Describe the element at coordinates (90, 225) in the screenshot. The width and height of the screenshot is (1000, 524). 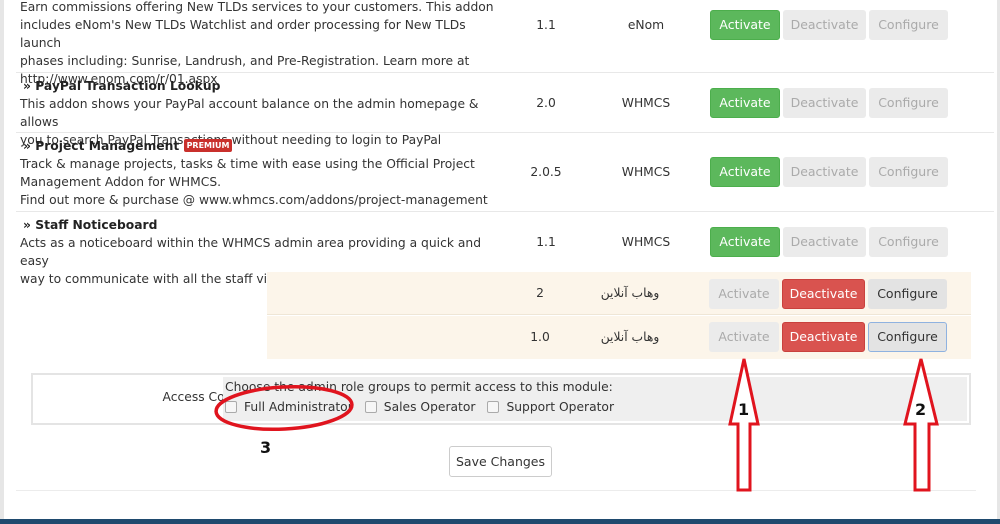
I see `addon-title: » Staff Noticeboard` at that location.